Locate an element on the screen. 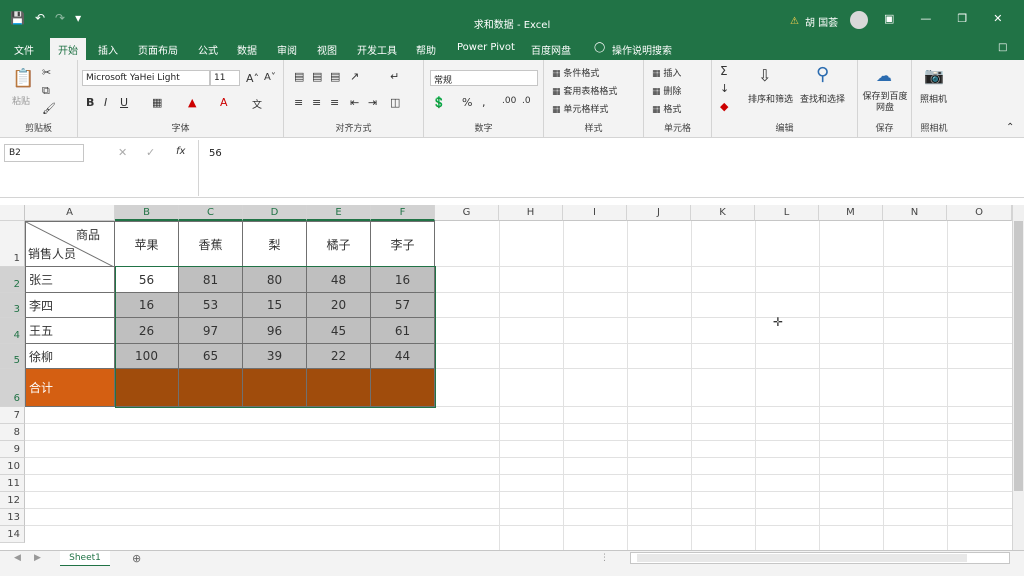 The height and width of the screenshot is (576, 1024). row-header: 1 is located at coordinates (12, 244).